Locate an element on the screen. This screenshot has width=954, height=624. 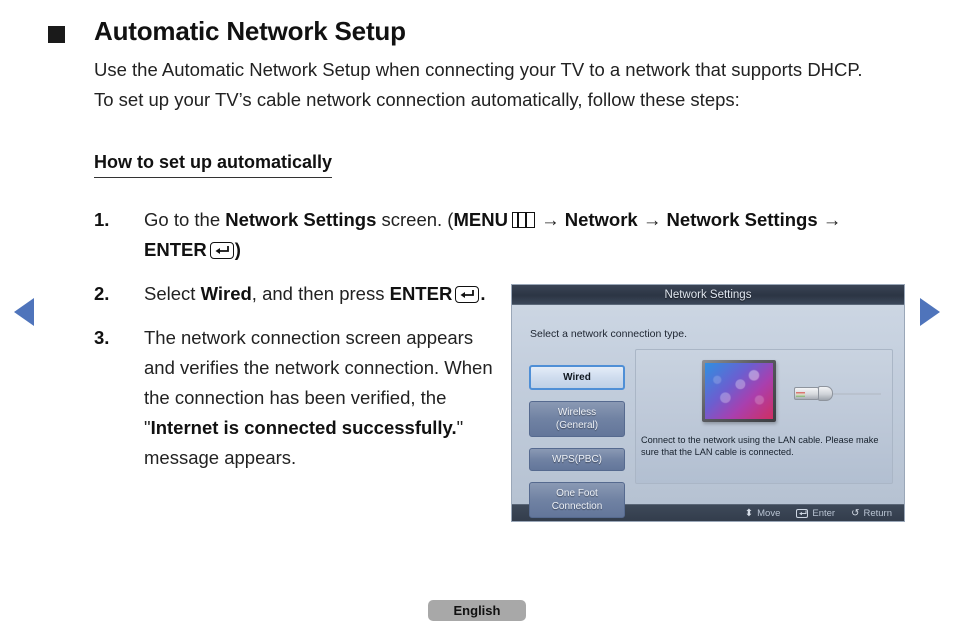
up-down-arrow-icon: ⬍ is located at coordinates (749, 513).